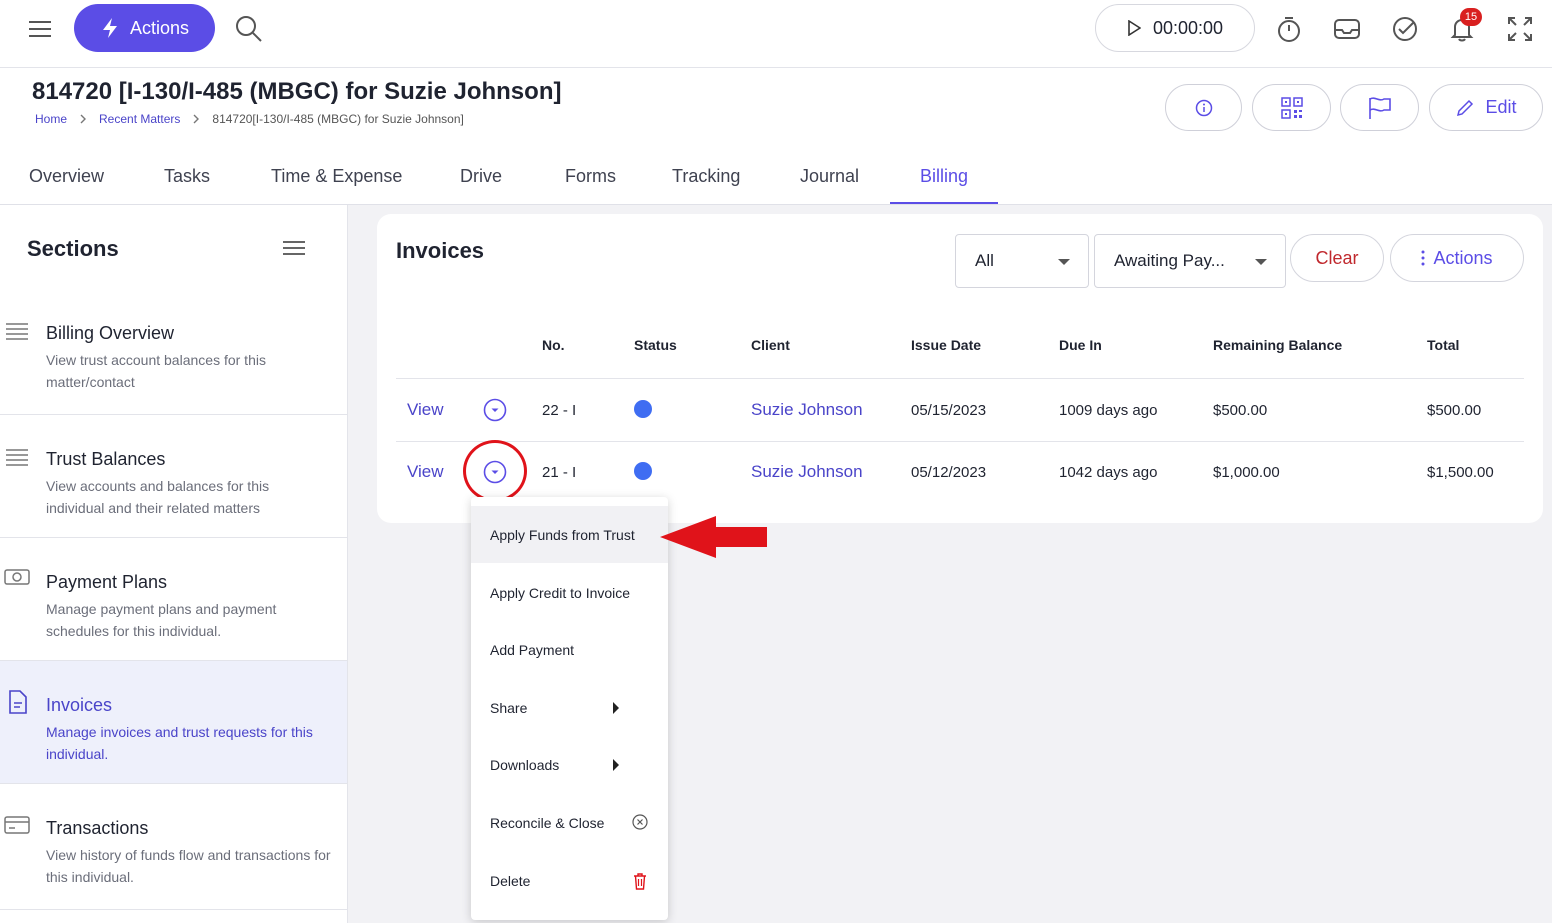 The height and width of the screenshot is (923, 1552). What do you see at coordinates (440, 250) in the screenshot?
I see `invoices-title: Invoices` at bounding box center [440, 250].